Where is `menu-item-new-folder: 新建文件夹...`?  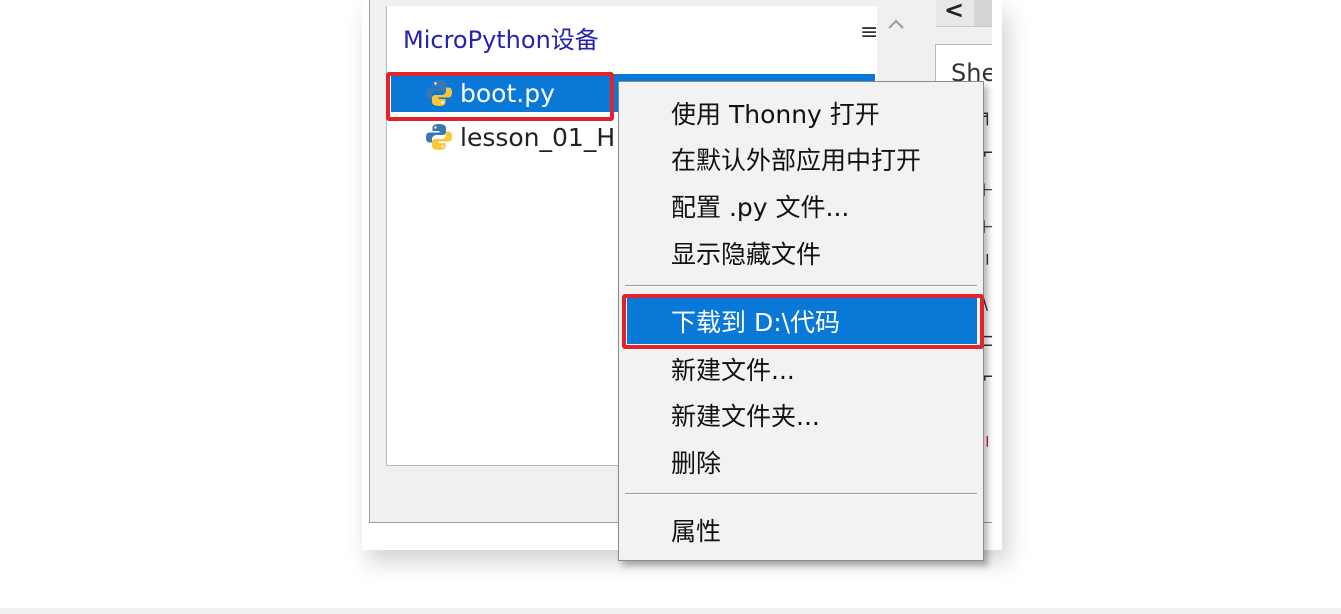
menu-item-new-folder: 新建文件夹... is located at coordinates (801, 415).